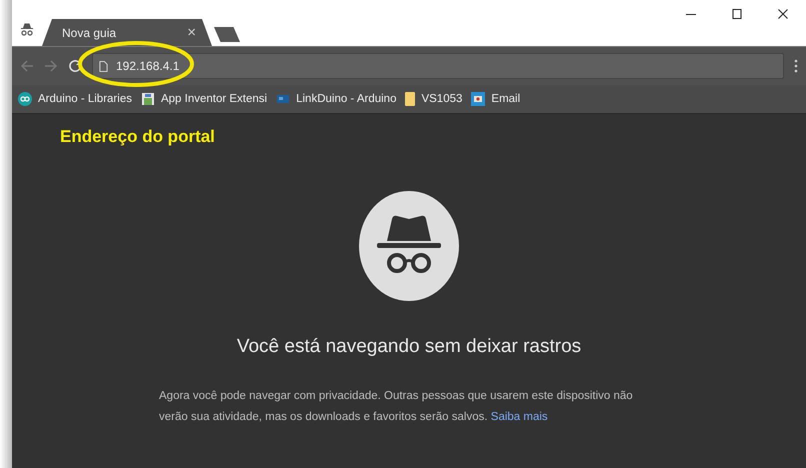 This screenshot has width=806, height=468. Describe the element at coordinates (75, 99) in the screenshot. I see `bookmark: Arduino - Libraries` at that location.